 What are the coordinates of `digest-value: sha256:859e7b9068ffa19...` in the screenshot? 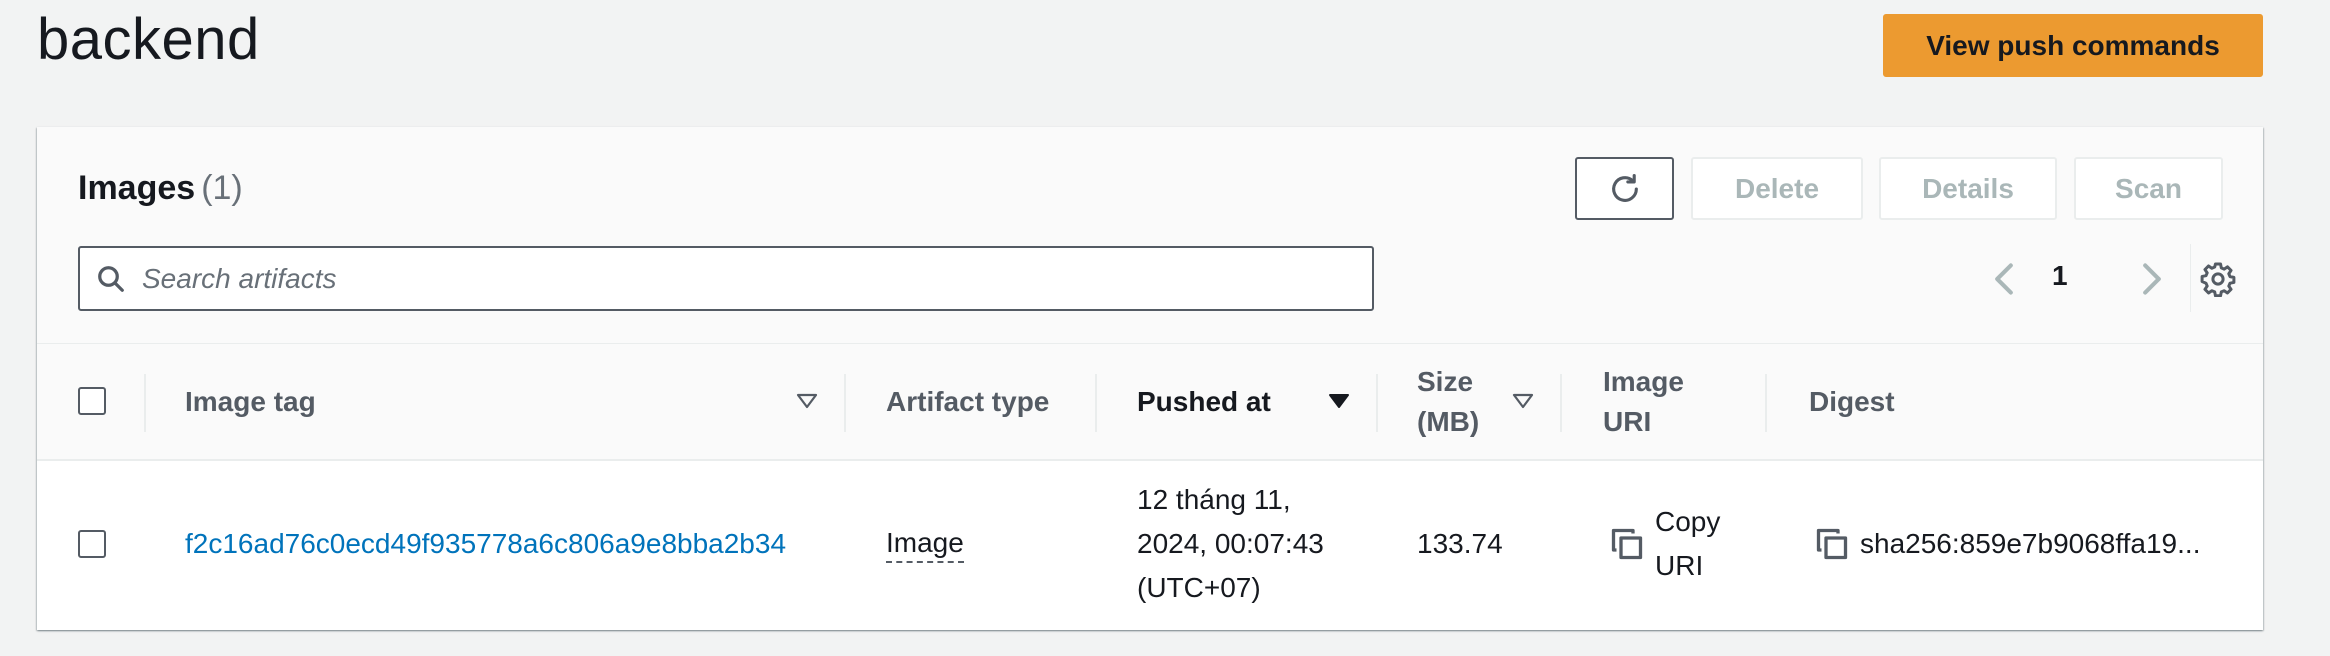 It's located at (2030, 543).